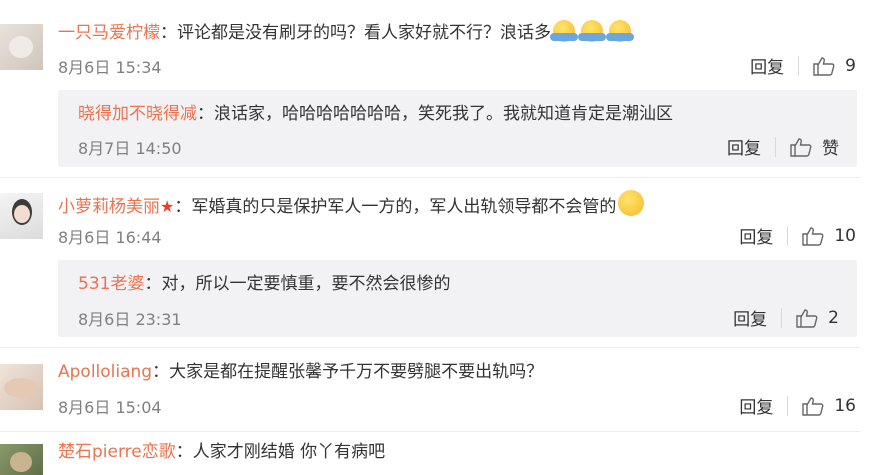 Image resolution: width=870 pixels, height=475 pixels. I want to click on subreply-time: 8月7日 14:50, so click(130, 148).